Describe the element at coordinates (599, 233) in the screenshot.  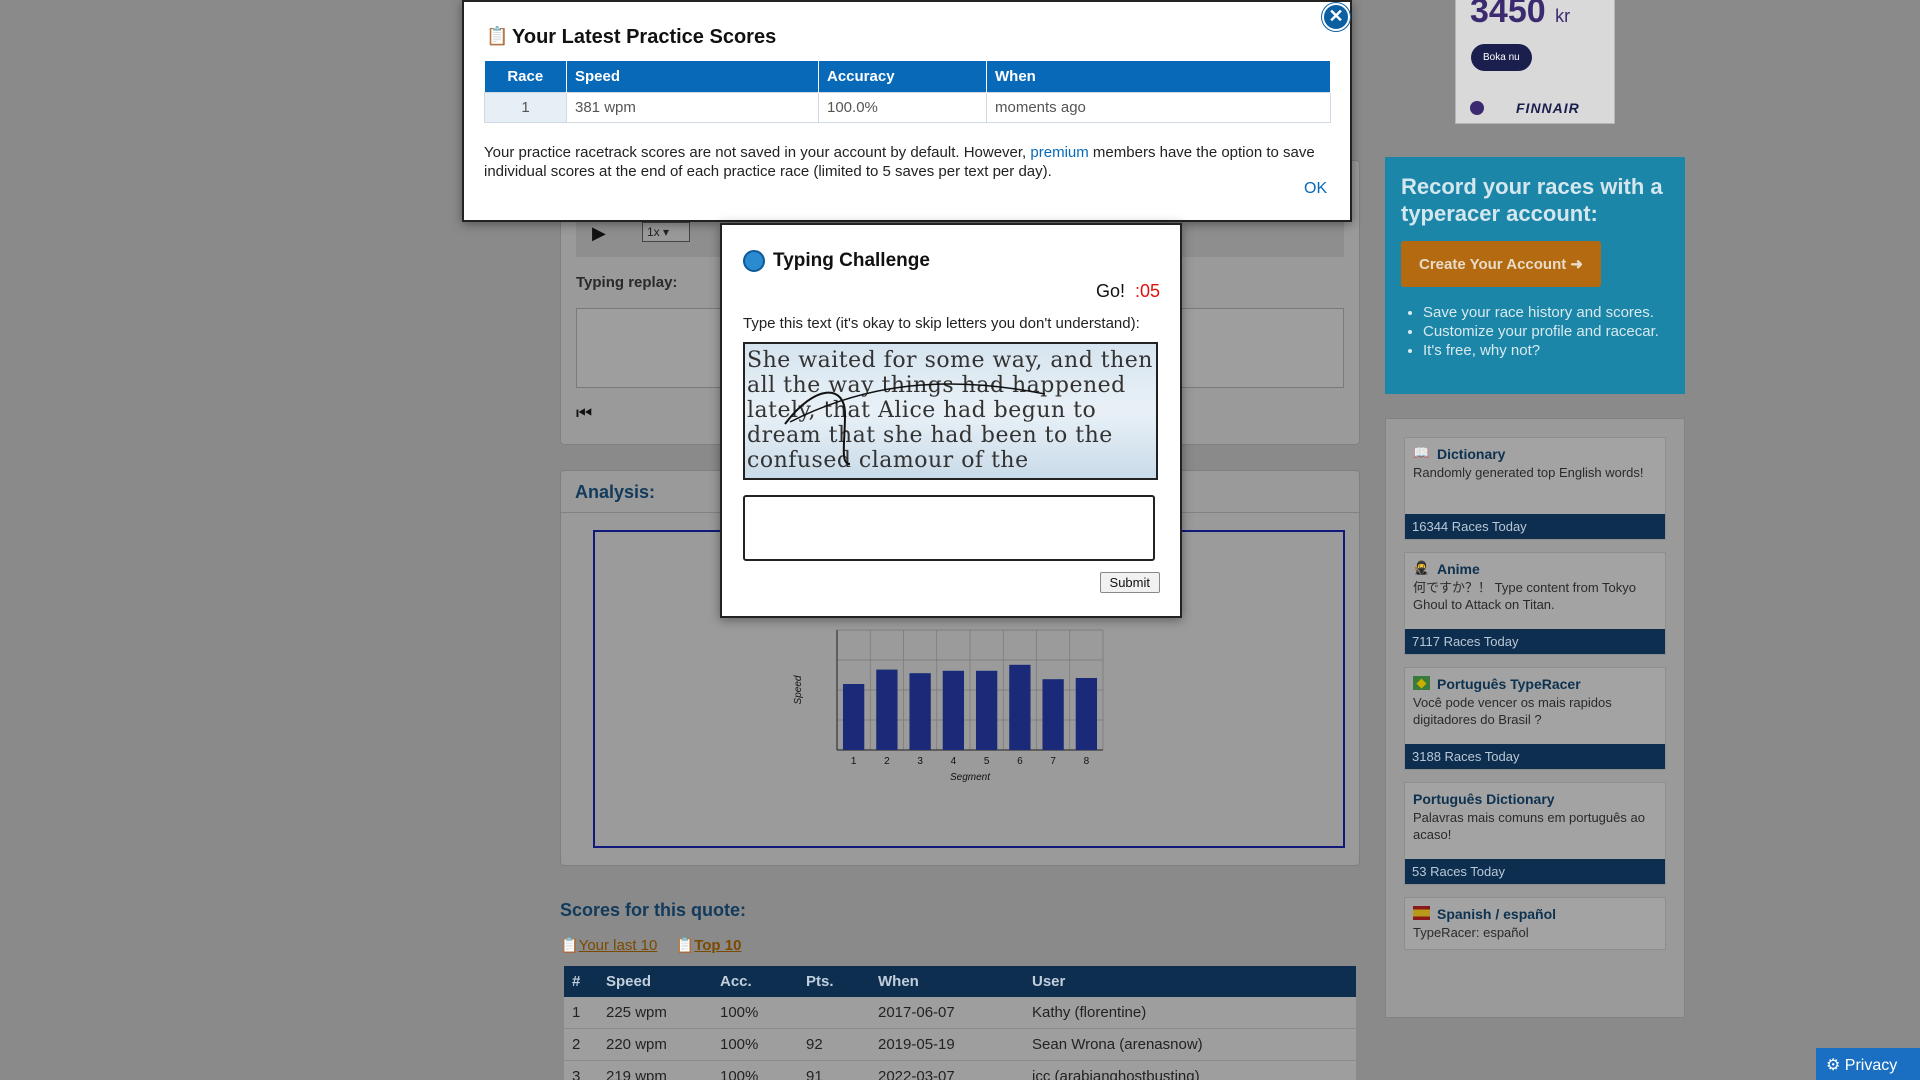
I see `play-icon: ▶` at that location.